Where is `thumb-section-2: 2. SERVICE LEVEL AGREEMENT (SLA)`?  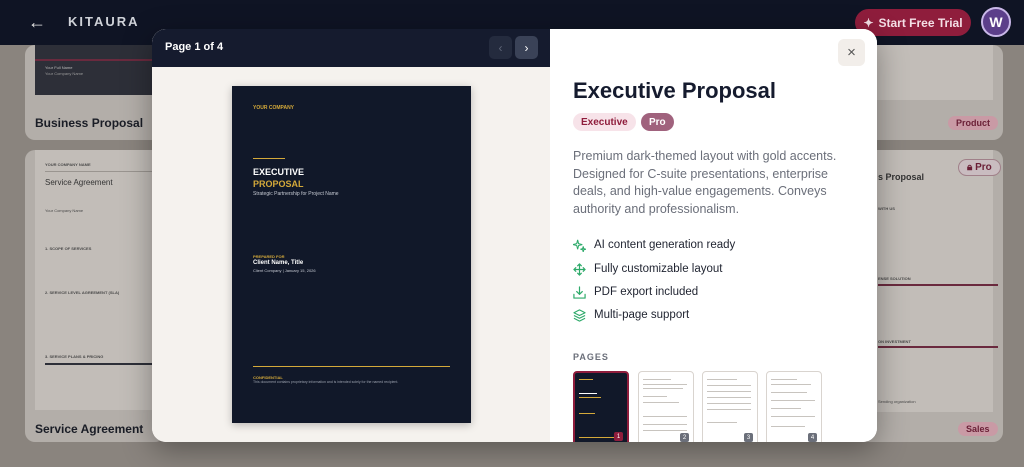
thumb-section-2: 2. SERVICE LEVEL AGREEMENT (SLA) is located at coordinates (82, 292).